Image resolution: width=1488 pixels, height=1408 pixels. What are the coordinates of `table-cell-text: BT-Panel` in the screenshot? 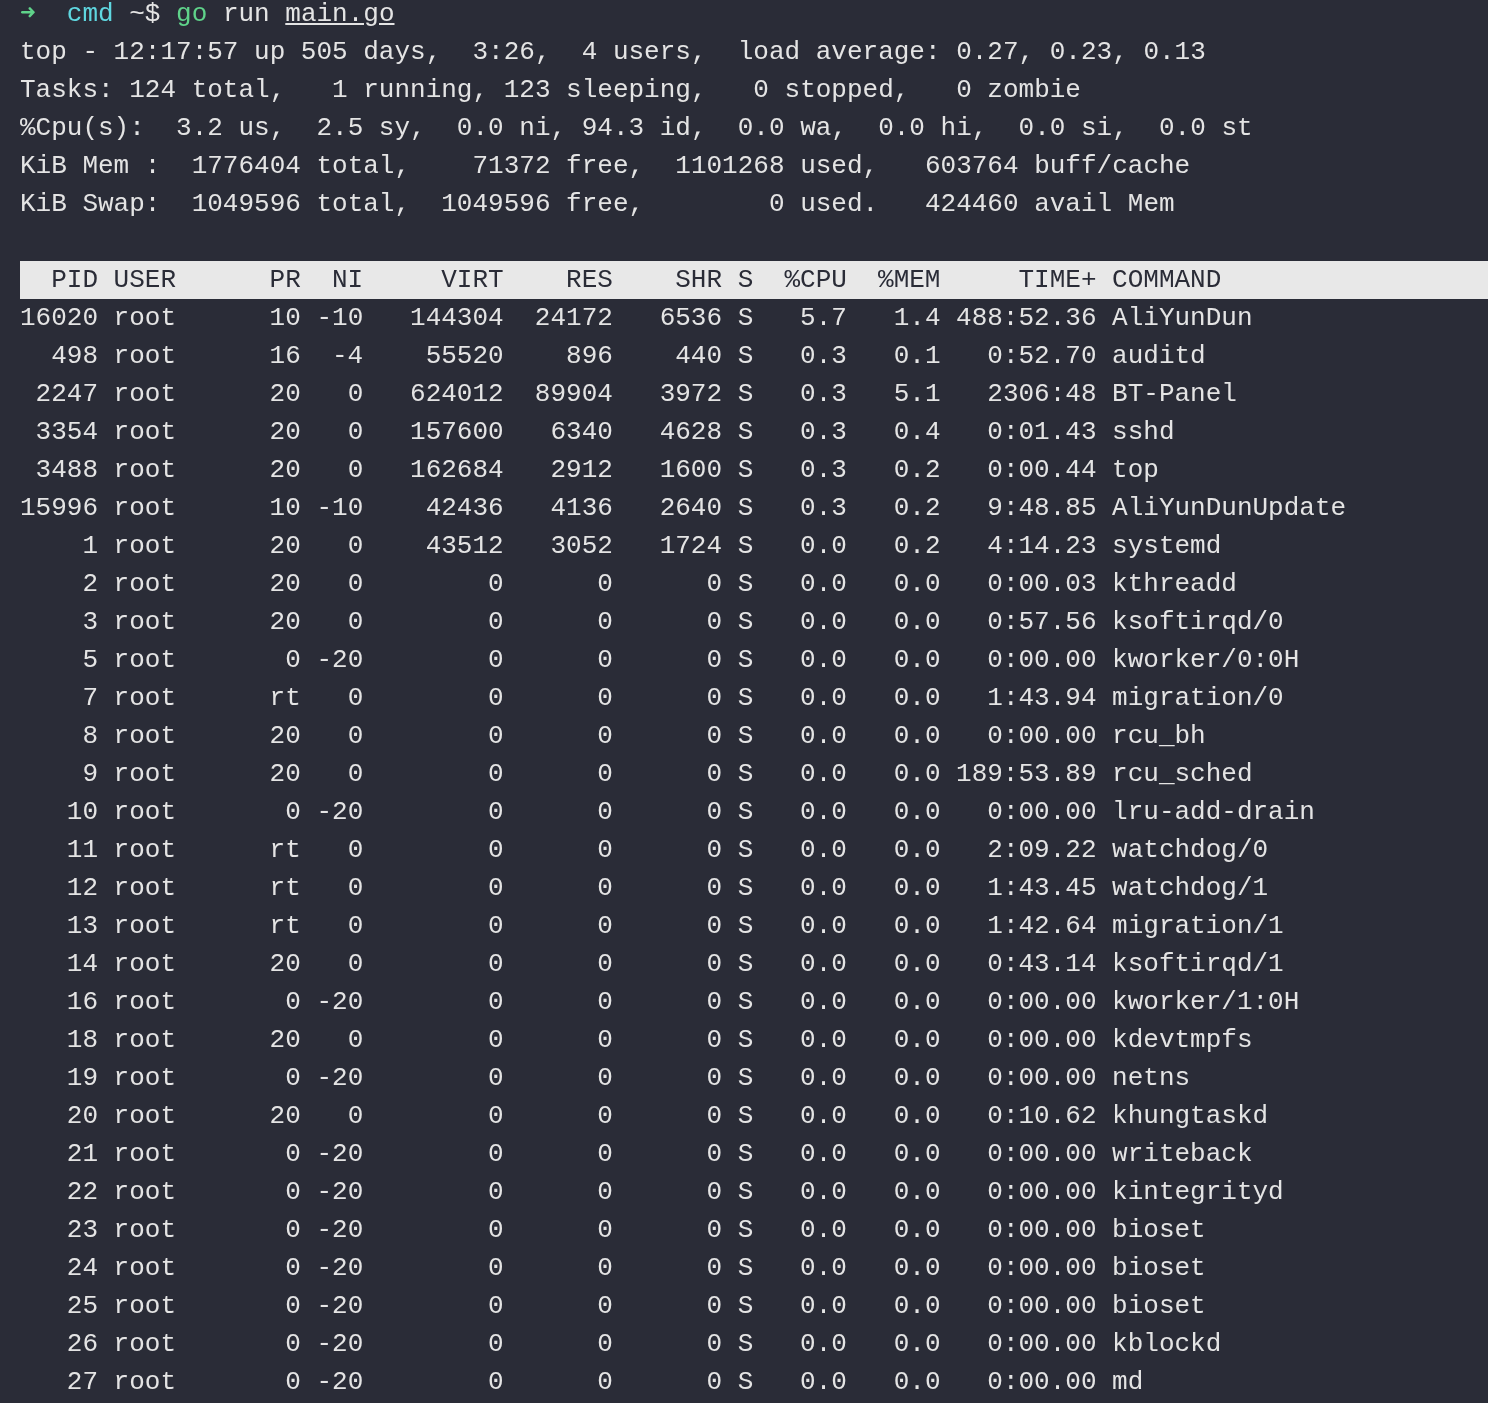 It's located at (1174, 394).